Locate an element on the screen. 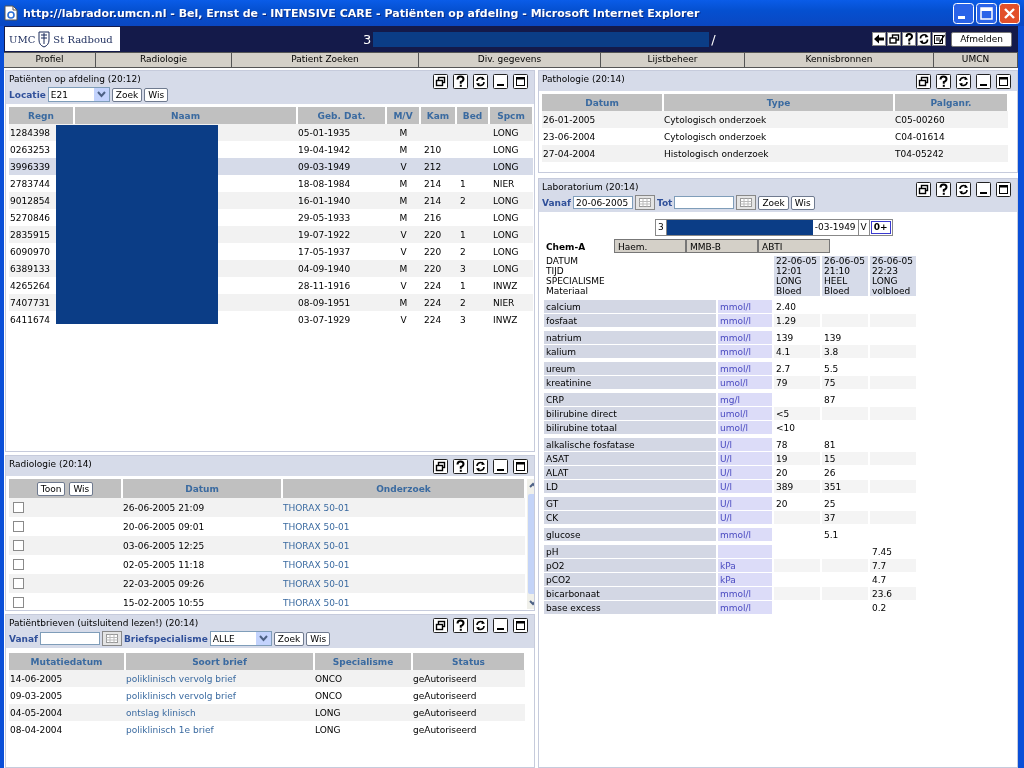  row-label: TIJD is located at coordinates (555, 271).